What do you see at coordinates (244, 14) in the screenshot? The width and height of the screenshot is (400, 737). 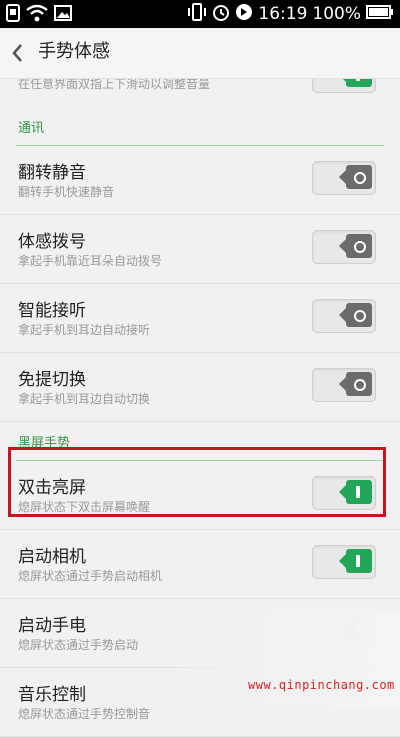 I see `sync-icon` at bounding box center [244, 14].